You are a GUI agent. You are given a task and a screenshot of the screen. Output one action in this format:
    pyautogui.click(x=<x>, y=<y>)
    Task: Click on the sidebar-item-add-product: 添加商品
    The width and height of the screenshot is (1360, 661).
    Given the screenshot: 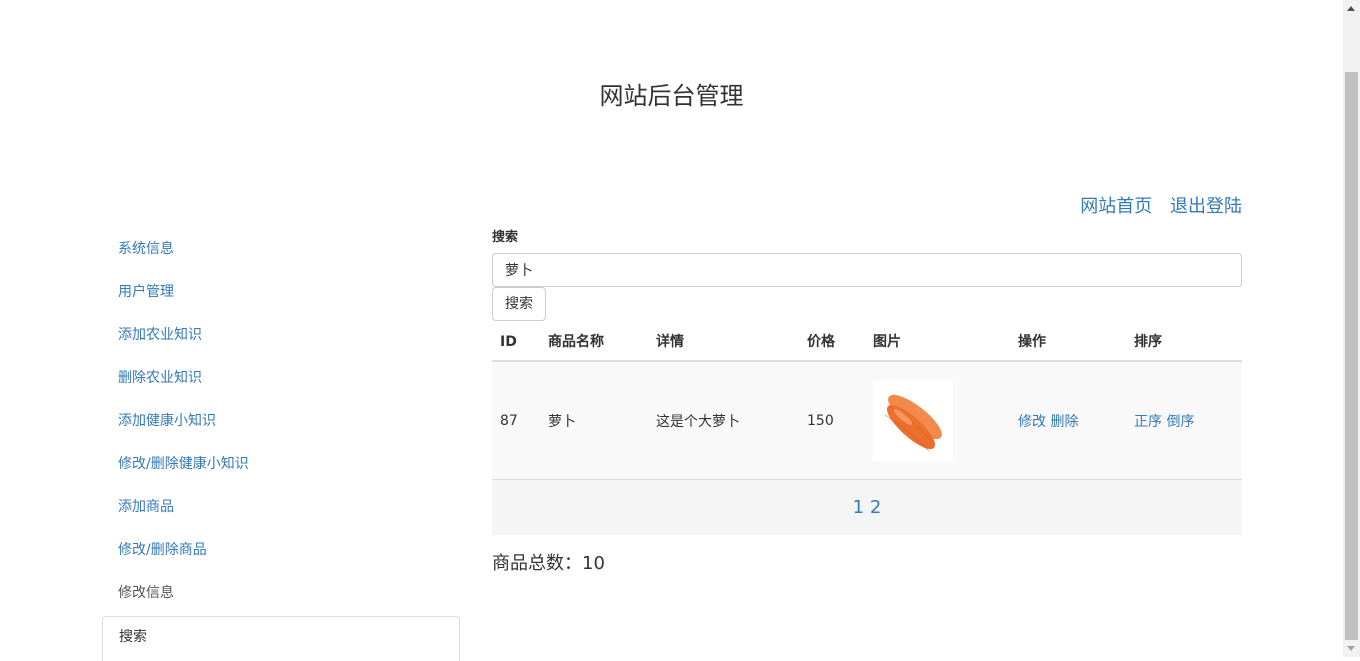 What is the action you would take?
    pyautogui.click(x=281, y=507)
    